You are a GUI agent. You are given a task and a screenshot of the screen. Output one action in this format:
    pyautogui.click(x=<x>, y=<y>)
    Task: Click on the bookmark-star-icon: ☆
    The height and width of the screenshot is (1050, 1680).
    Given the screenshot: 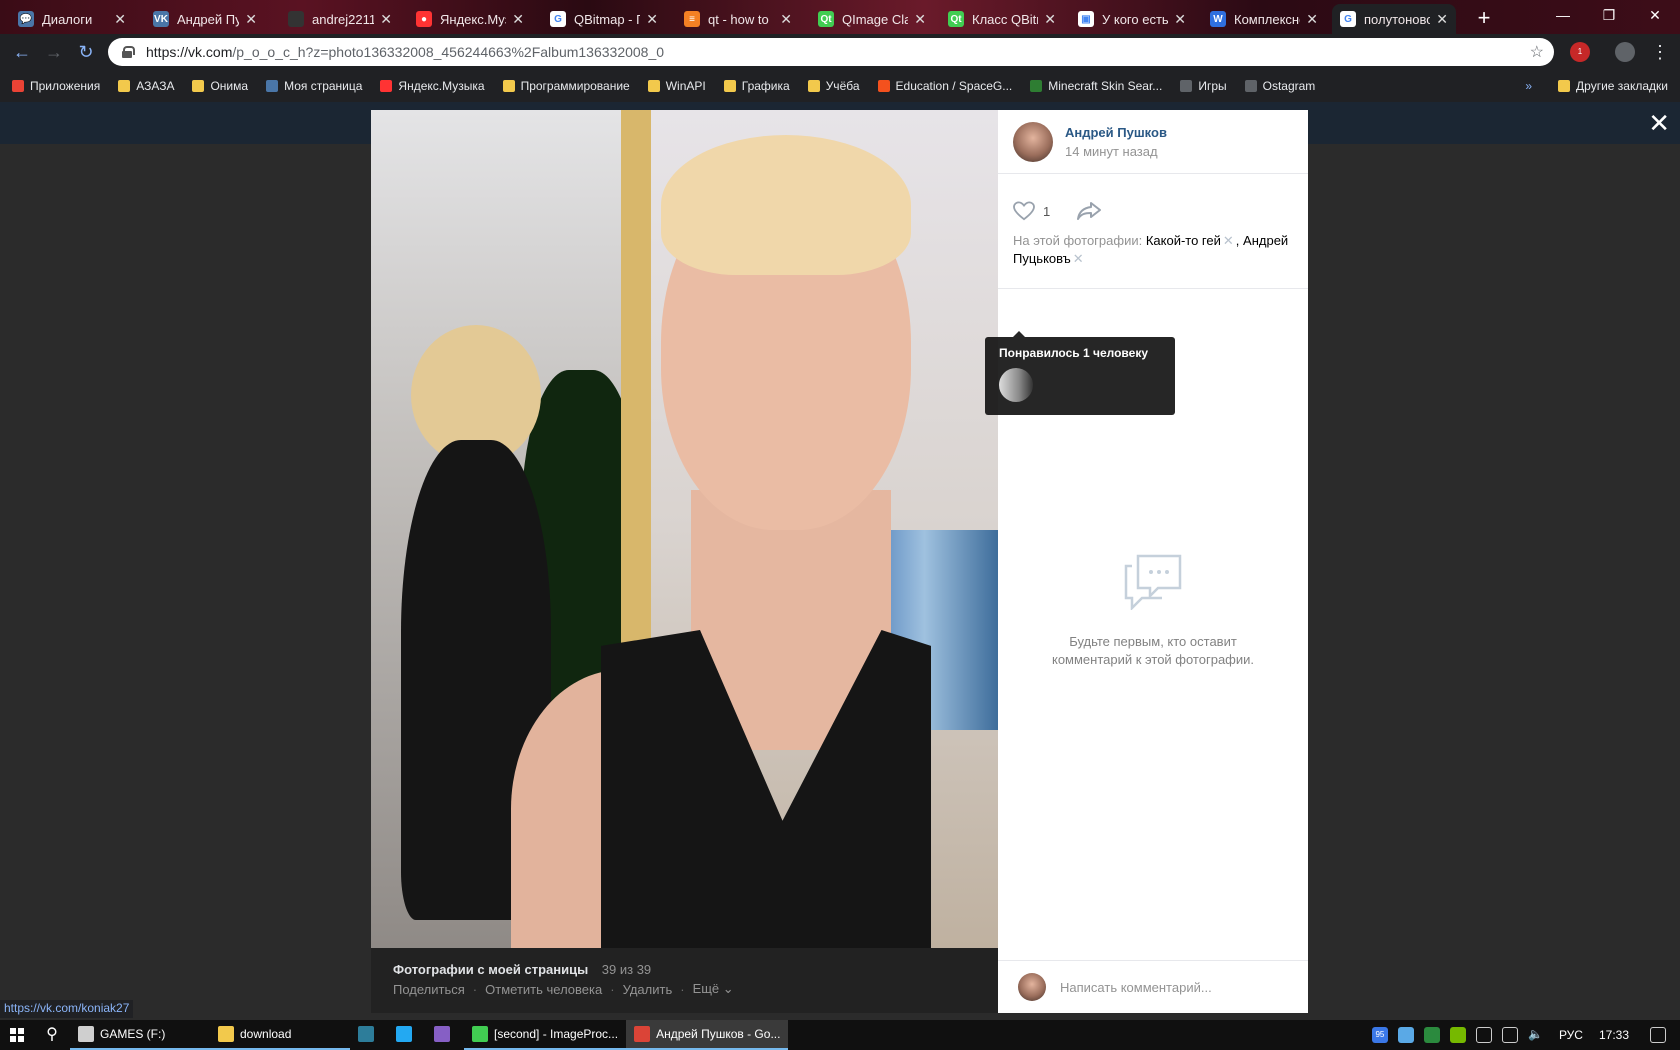 What is the action you would take?
    pyautogui.click(x=1537, y=52)
    